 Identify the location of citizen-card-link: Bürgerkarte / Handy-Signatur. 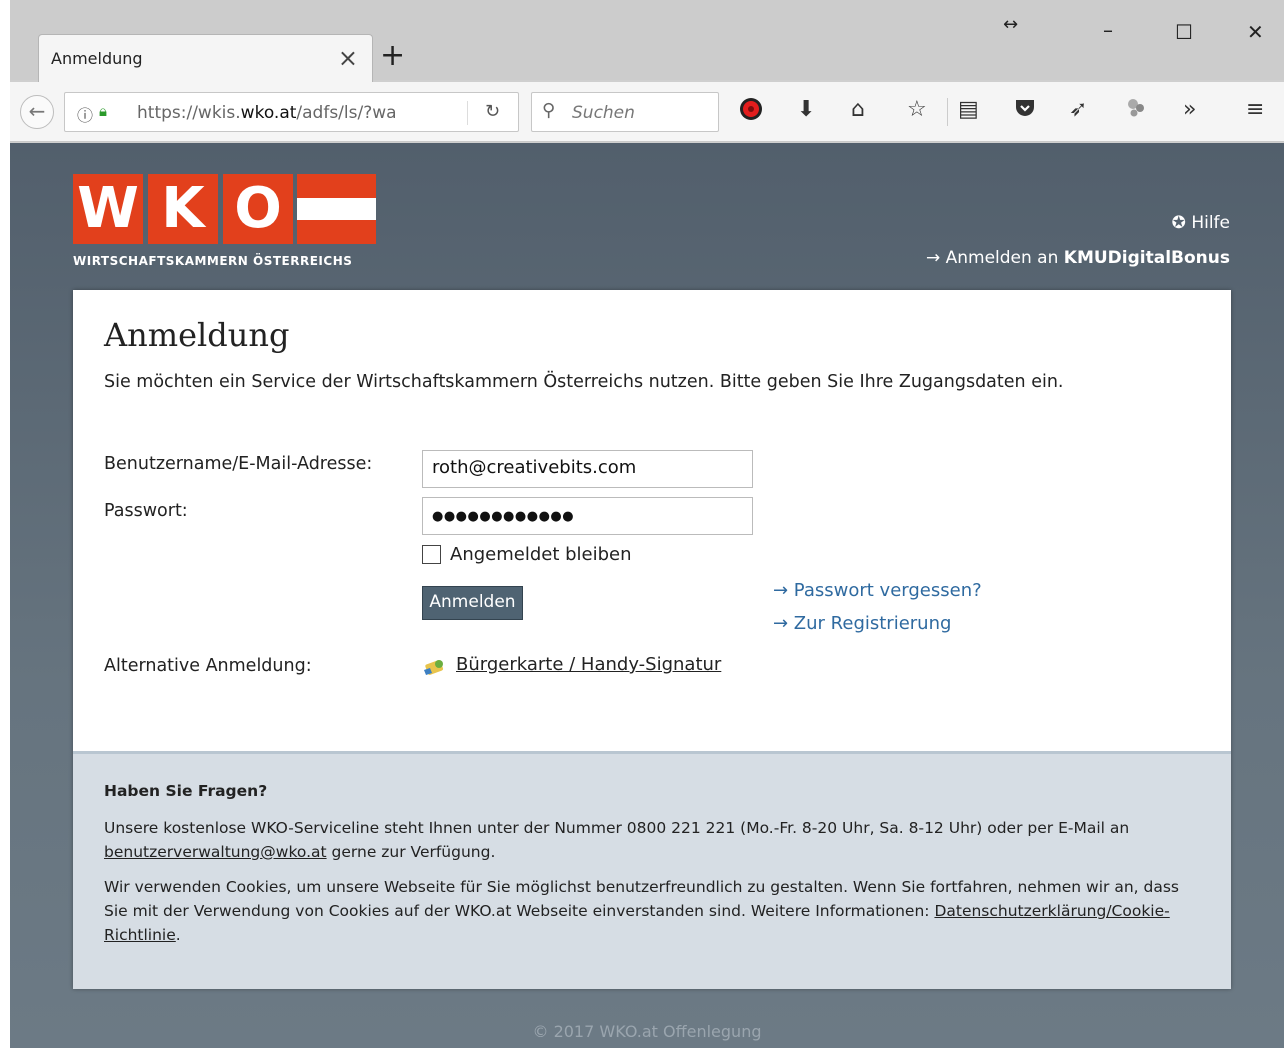
(588, 664).